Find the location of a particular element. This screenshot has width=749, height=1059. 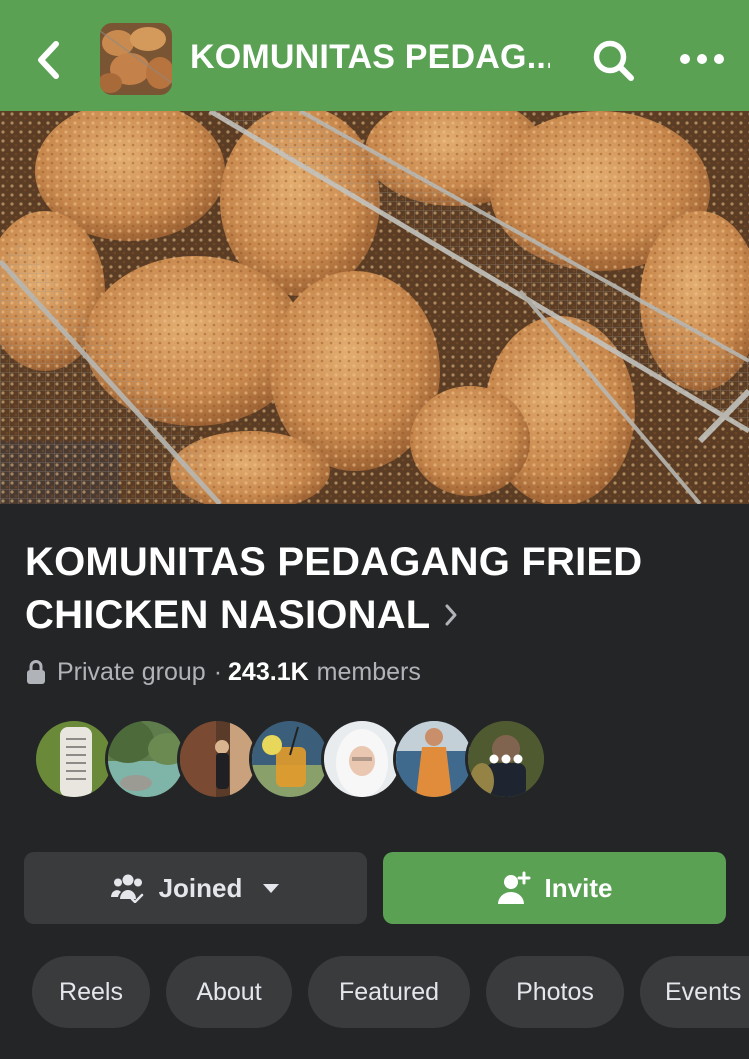

tab-featured: Featured is located at coordinates (389, 992).